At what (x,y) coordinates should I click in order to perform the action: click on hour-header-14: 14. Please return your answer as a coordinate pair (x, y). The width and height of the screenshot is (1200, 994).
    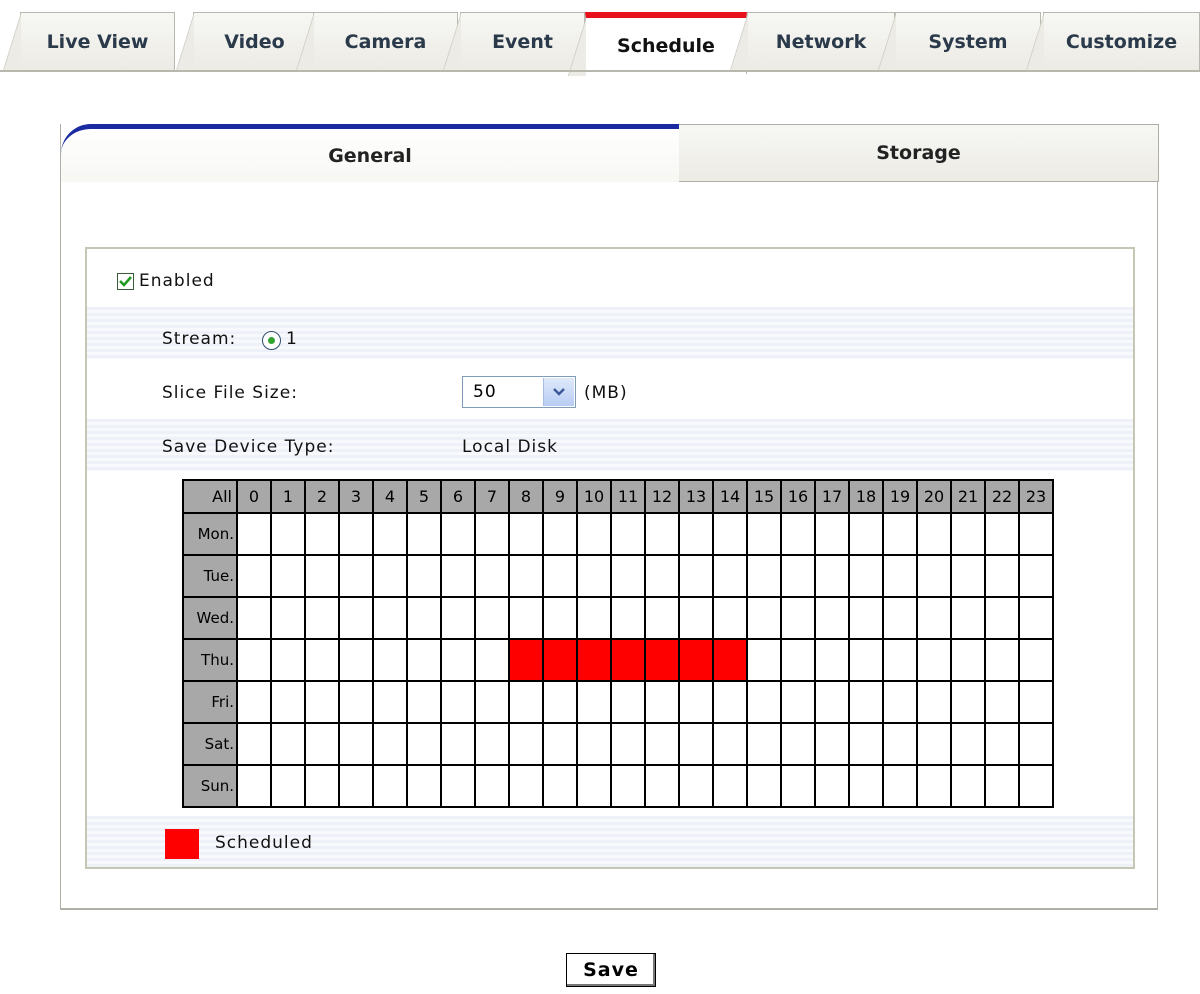
    Looking at the image, I should click on (730, 496).